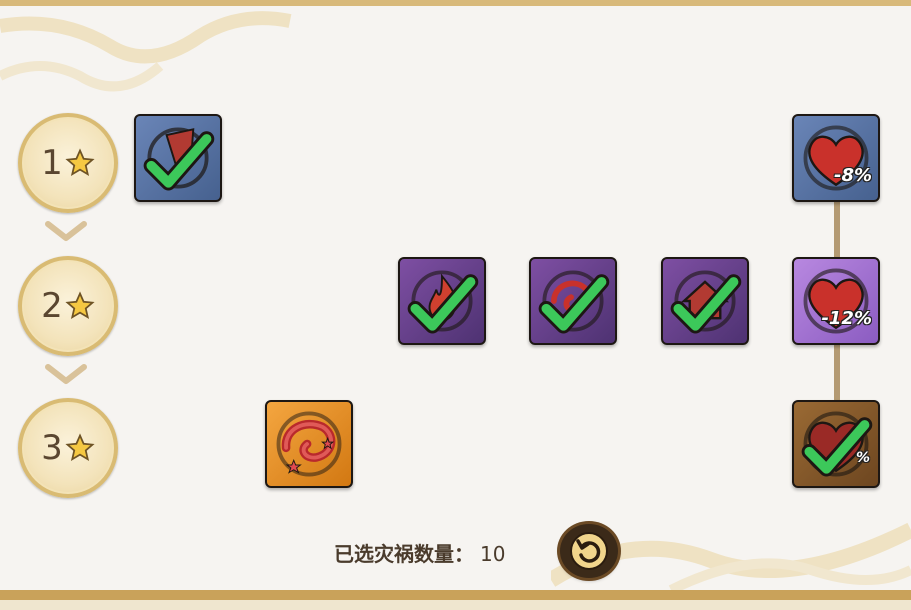 This screenshot has height=610, width=911. I want to click on tier-badge-3: 3, so click(68, 448).